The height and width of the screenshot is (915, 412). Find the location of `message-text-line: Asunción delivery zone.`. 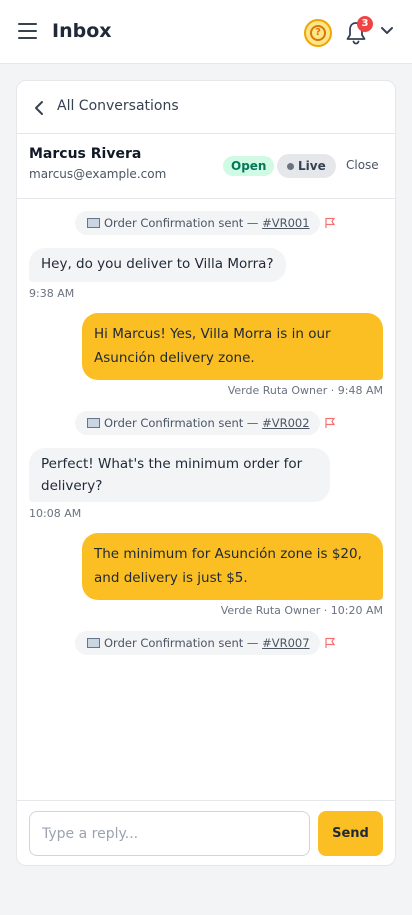

message-text-line: Asunción delivery zone. is located at coordinates (174, 358).